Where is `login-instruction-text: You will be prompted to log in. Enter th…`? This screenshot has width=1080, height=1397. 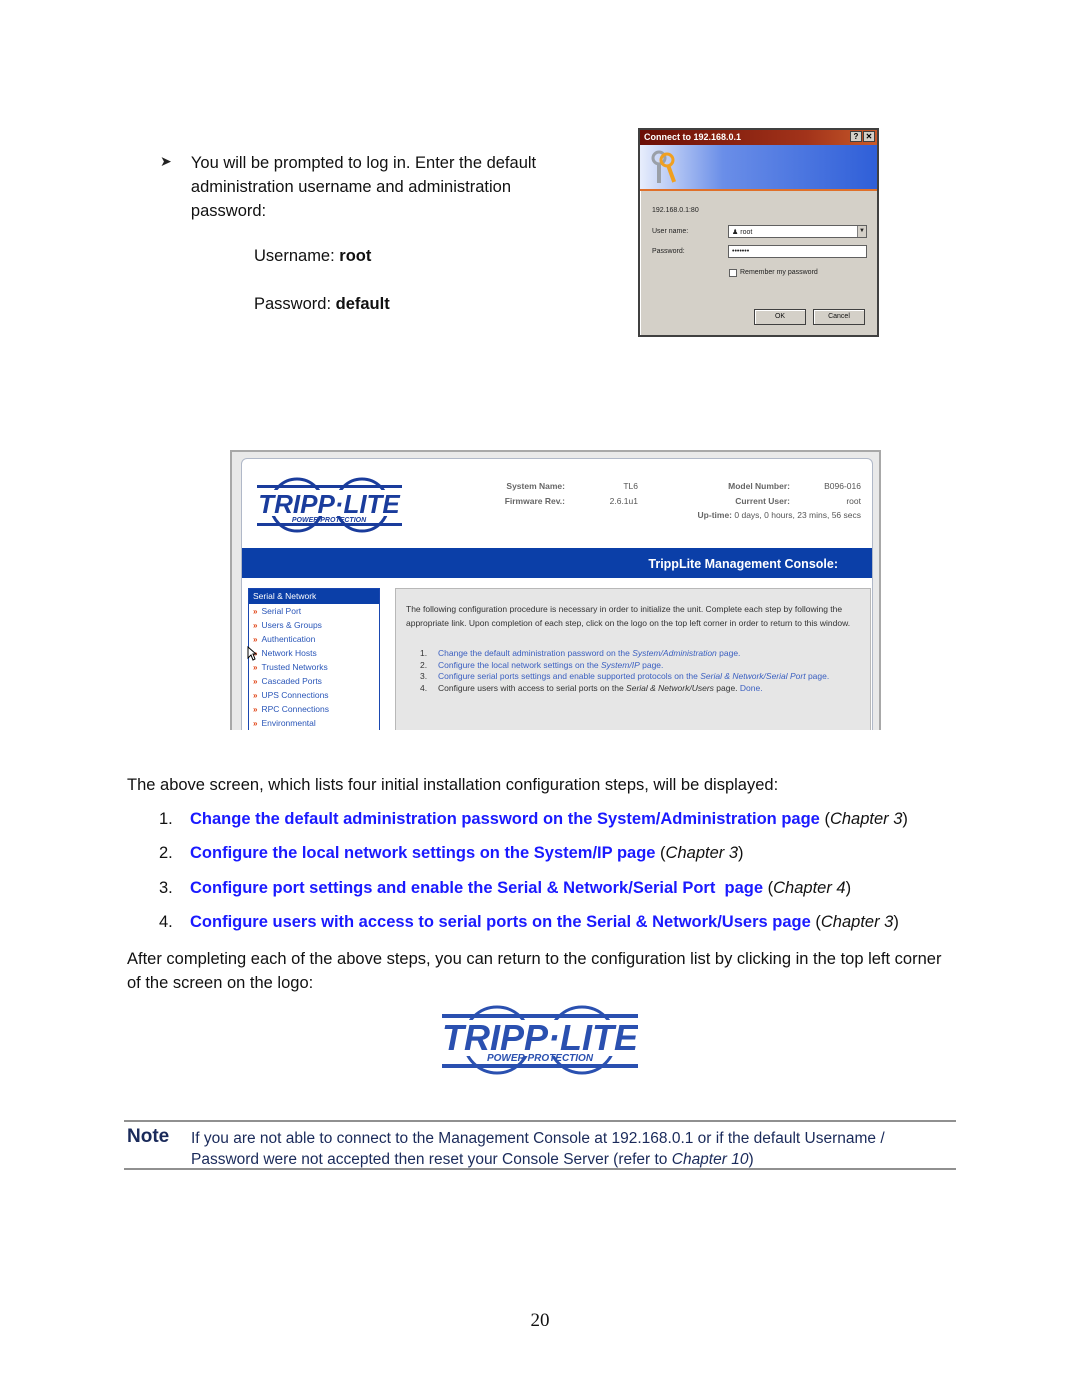
login-instruction-text: You will be prompted to log in. Enter th… is located at coordinates (363, 187).